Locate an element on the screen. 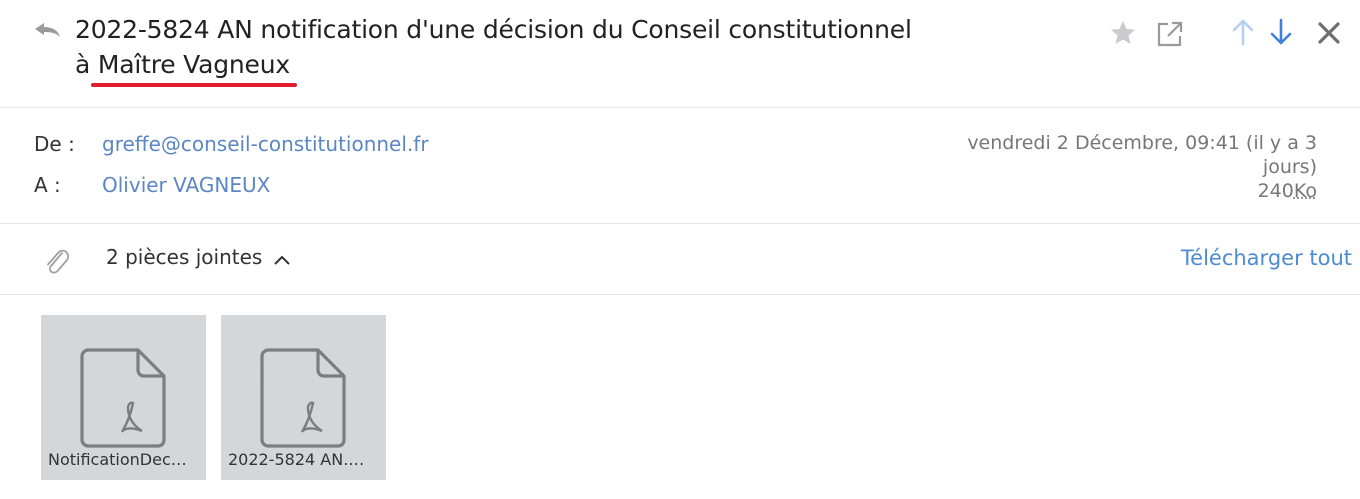 This screenshot has width=1360, height=499. sender-link: greffe@conseil-constitutionnel.fr is located at coordinates (265, 144).